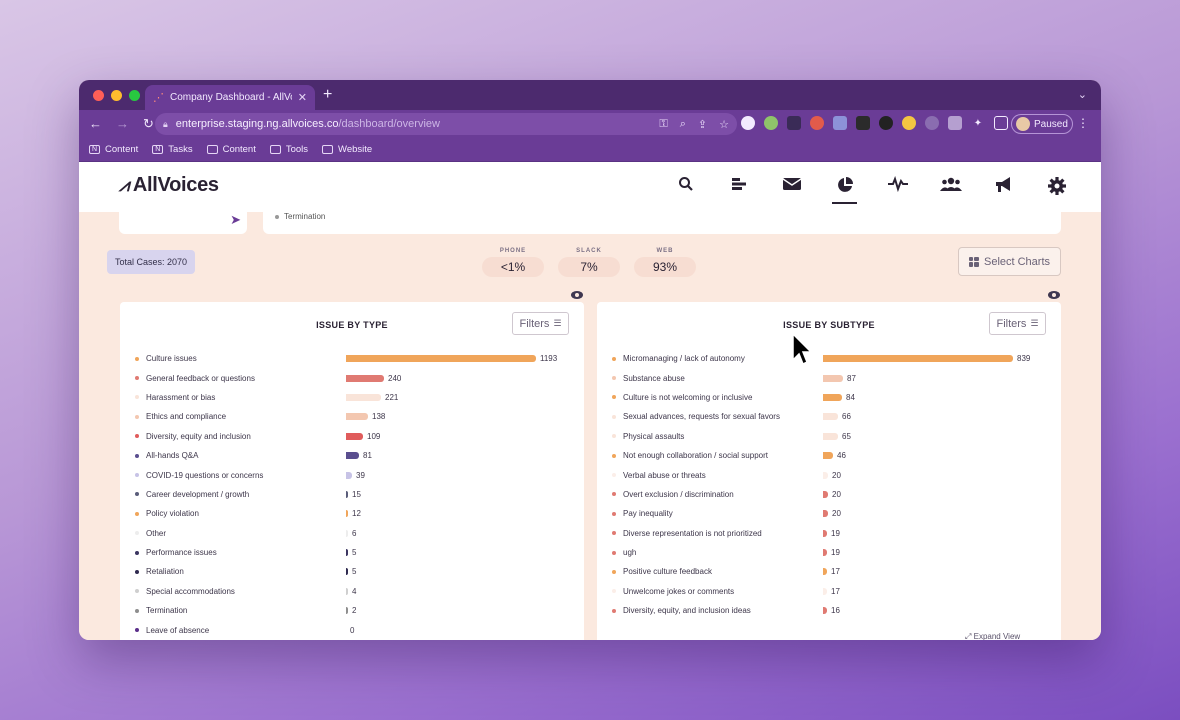 This screenshot has height=720, width=1180. Describe the element at coordinates (817, 123) in the screenshot. I see `color-extension-icon` at that location.